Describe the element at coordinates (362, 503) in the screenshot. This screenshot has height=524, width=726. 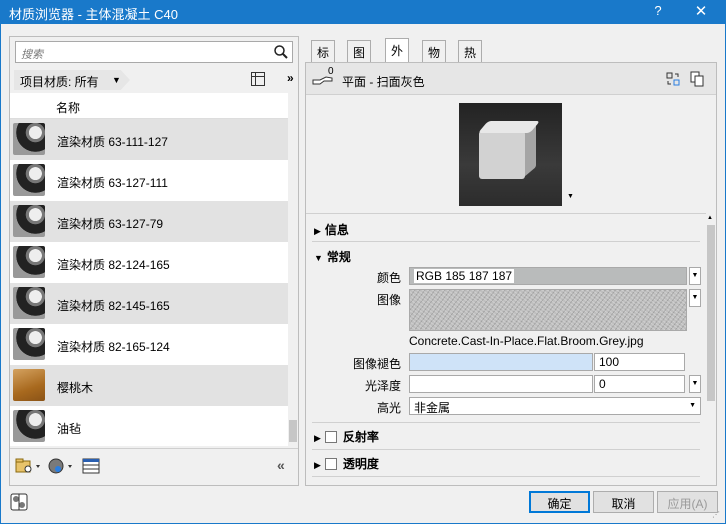
I see `dialog-footer: 确定 取消 应用(A)` at that location.